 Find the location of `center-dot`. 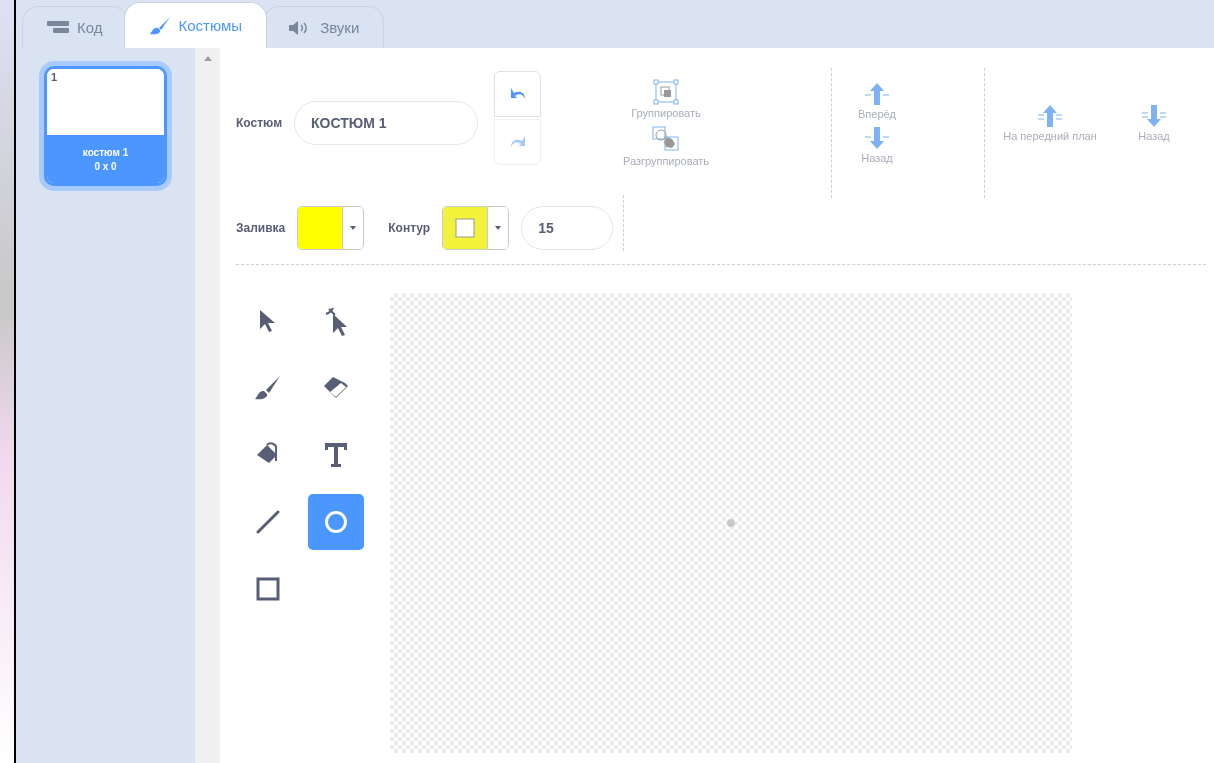

center-dot is located at coordinates (731, 523).